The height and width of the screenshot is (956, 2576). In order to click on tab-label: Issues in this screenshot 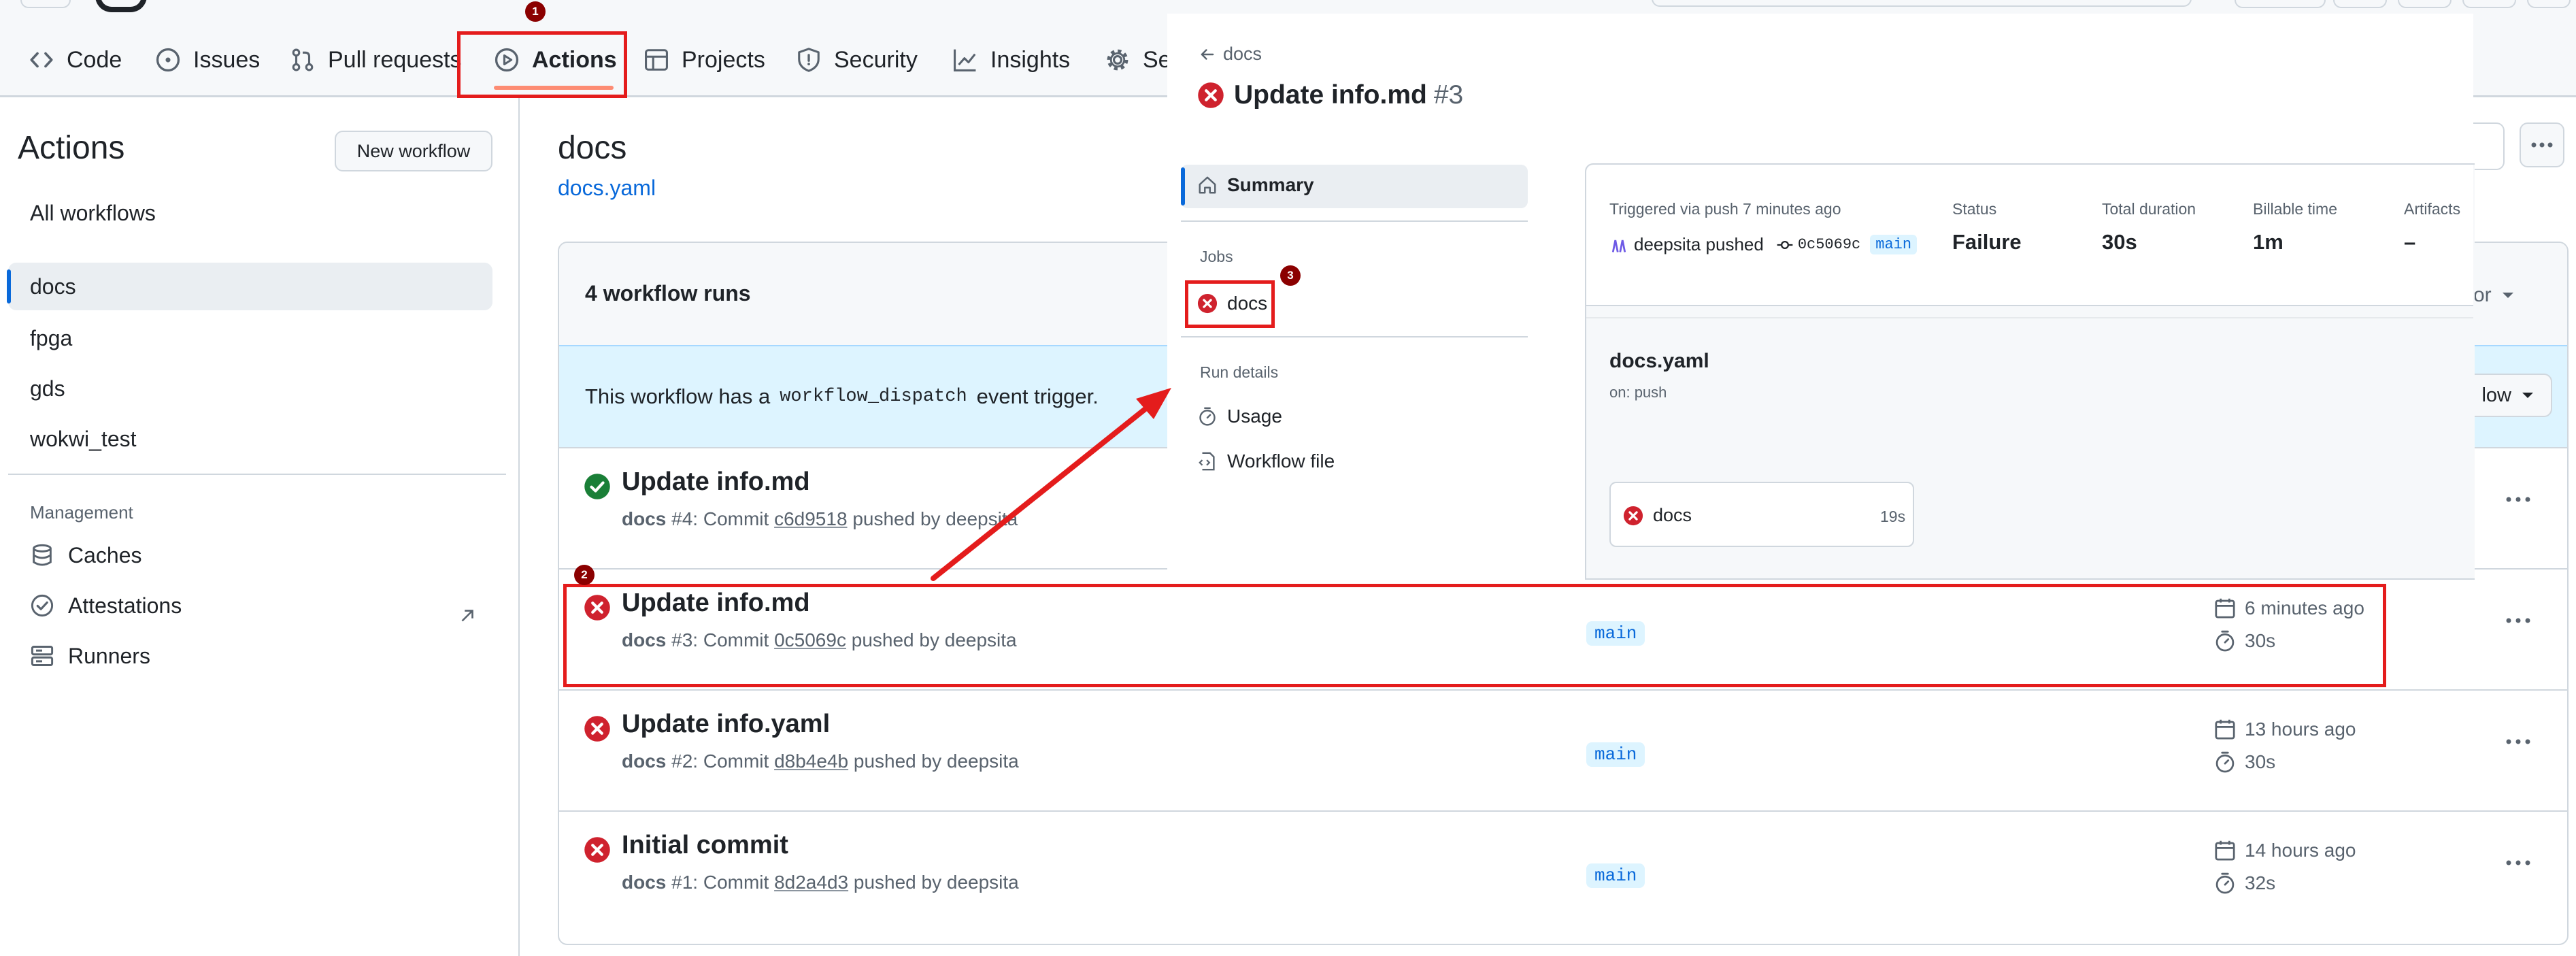, I will do `click(227, 59)`.